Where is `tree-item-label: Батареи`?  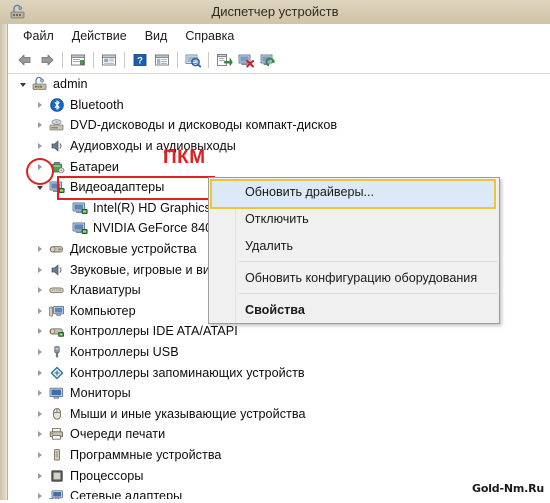 tree-item-label: Батареи is located at coordinates (95, 166).